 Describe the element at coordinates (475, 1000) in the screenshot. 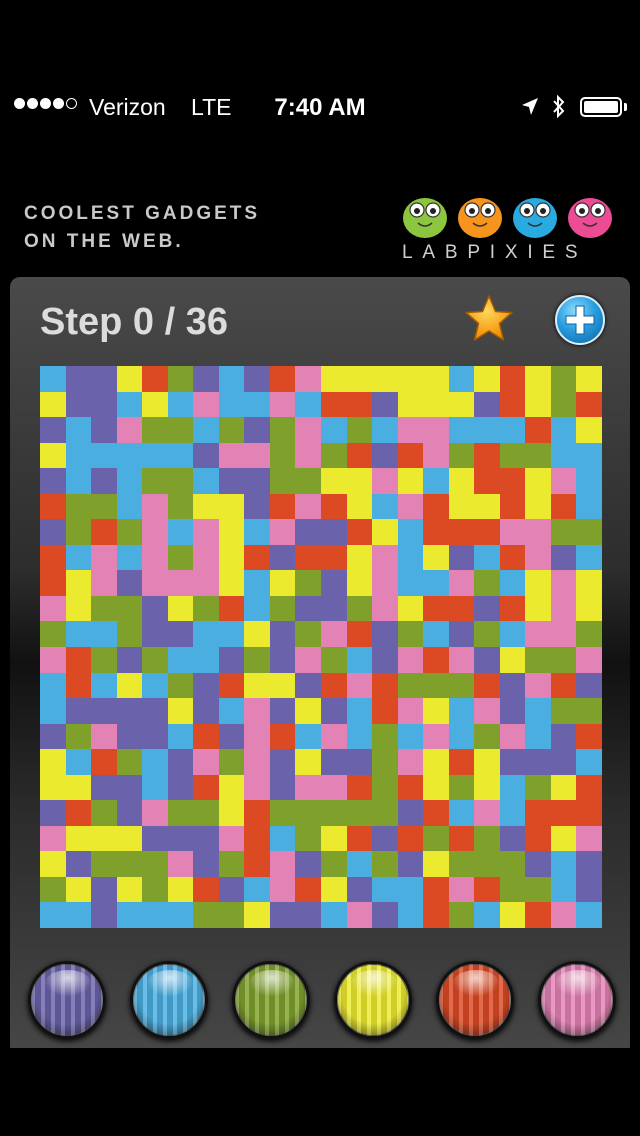

I see `color-button-red` at that location.